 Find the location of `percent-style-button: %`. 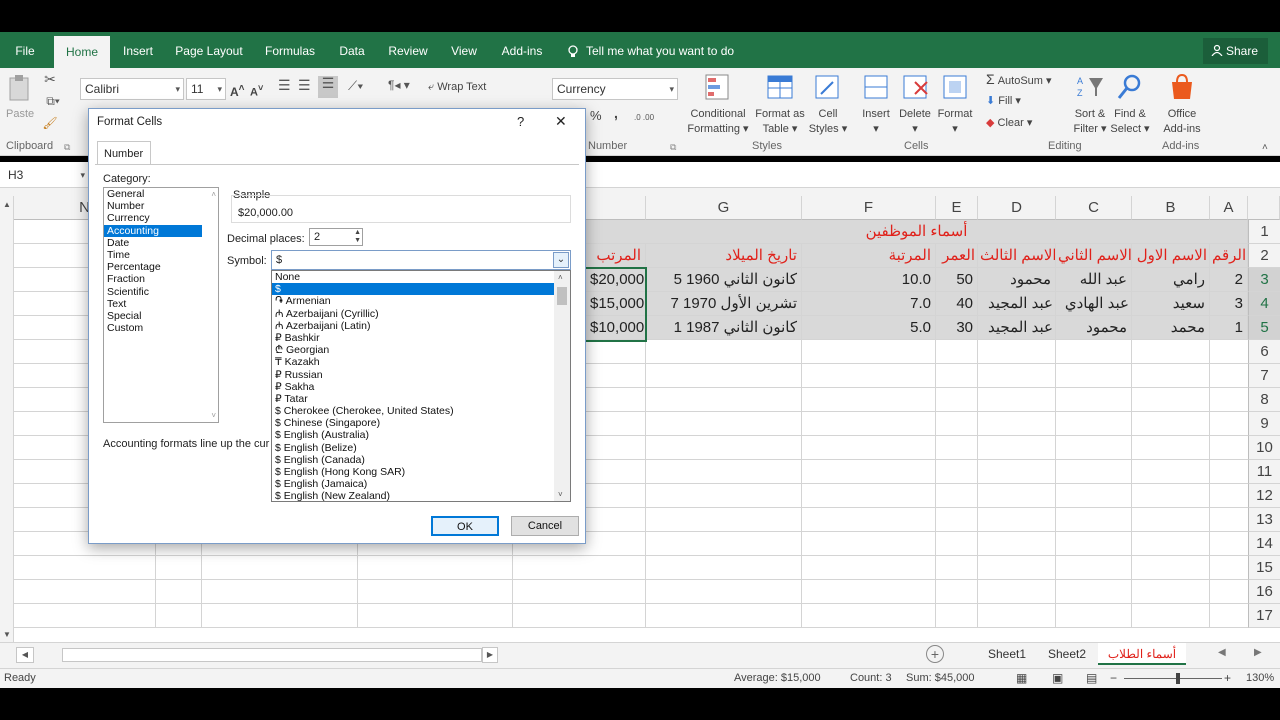

percent-style-button: % is located at coordinates (596, 115).